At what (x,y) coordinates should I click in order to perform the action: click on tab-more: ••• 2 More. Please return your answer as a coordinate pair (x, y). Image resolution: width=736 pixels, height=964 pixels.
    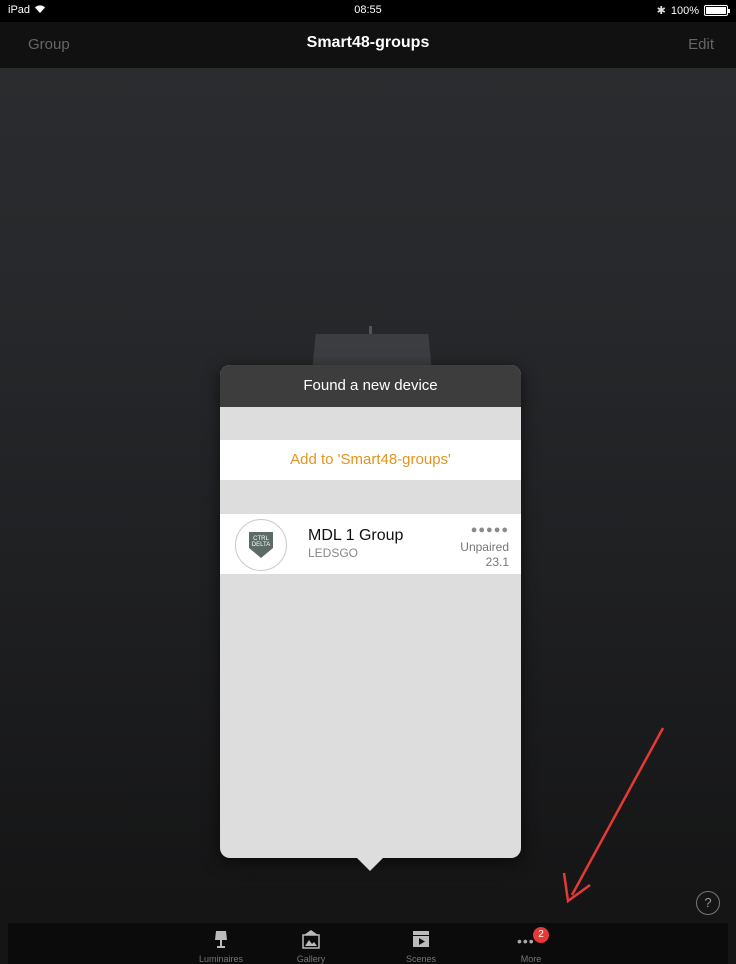
    Looking at the image, I should click on (531, 943).